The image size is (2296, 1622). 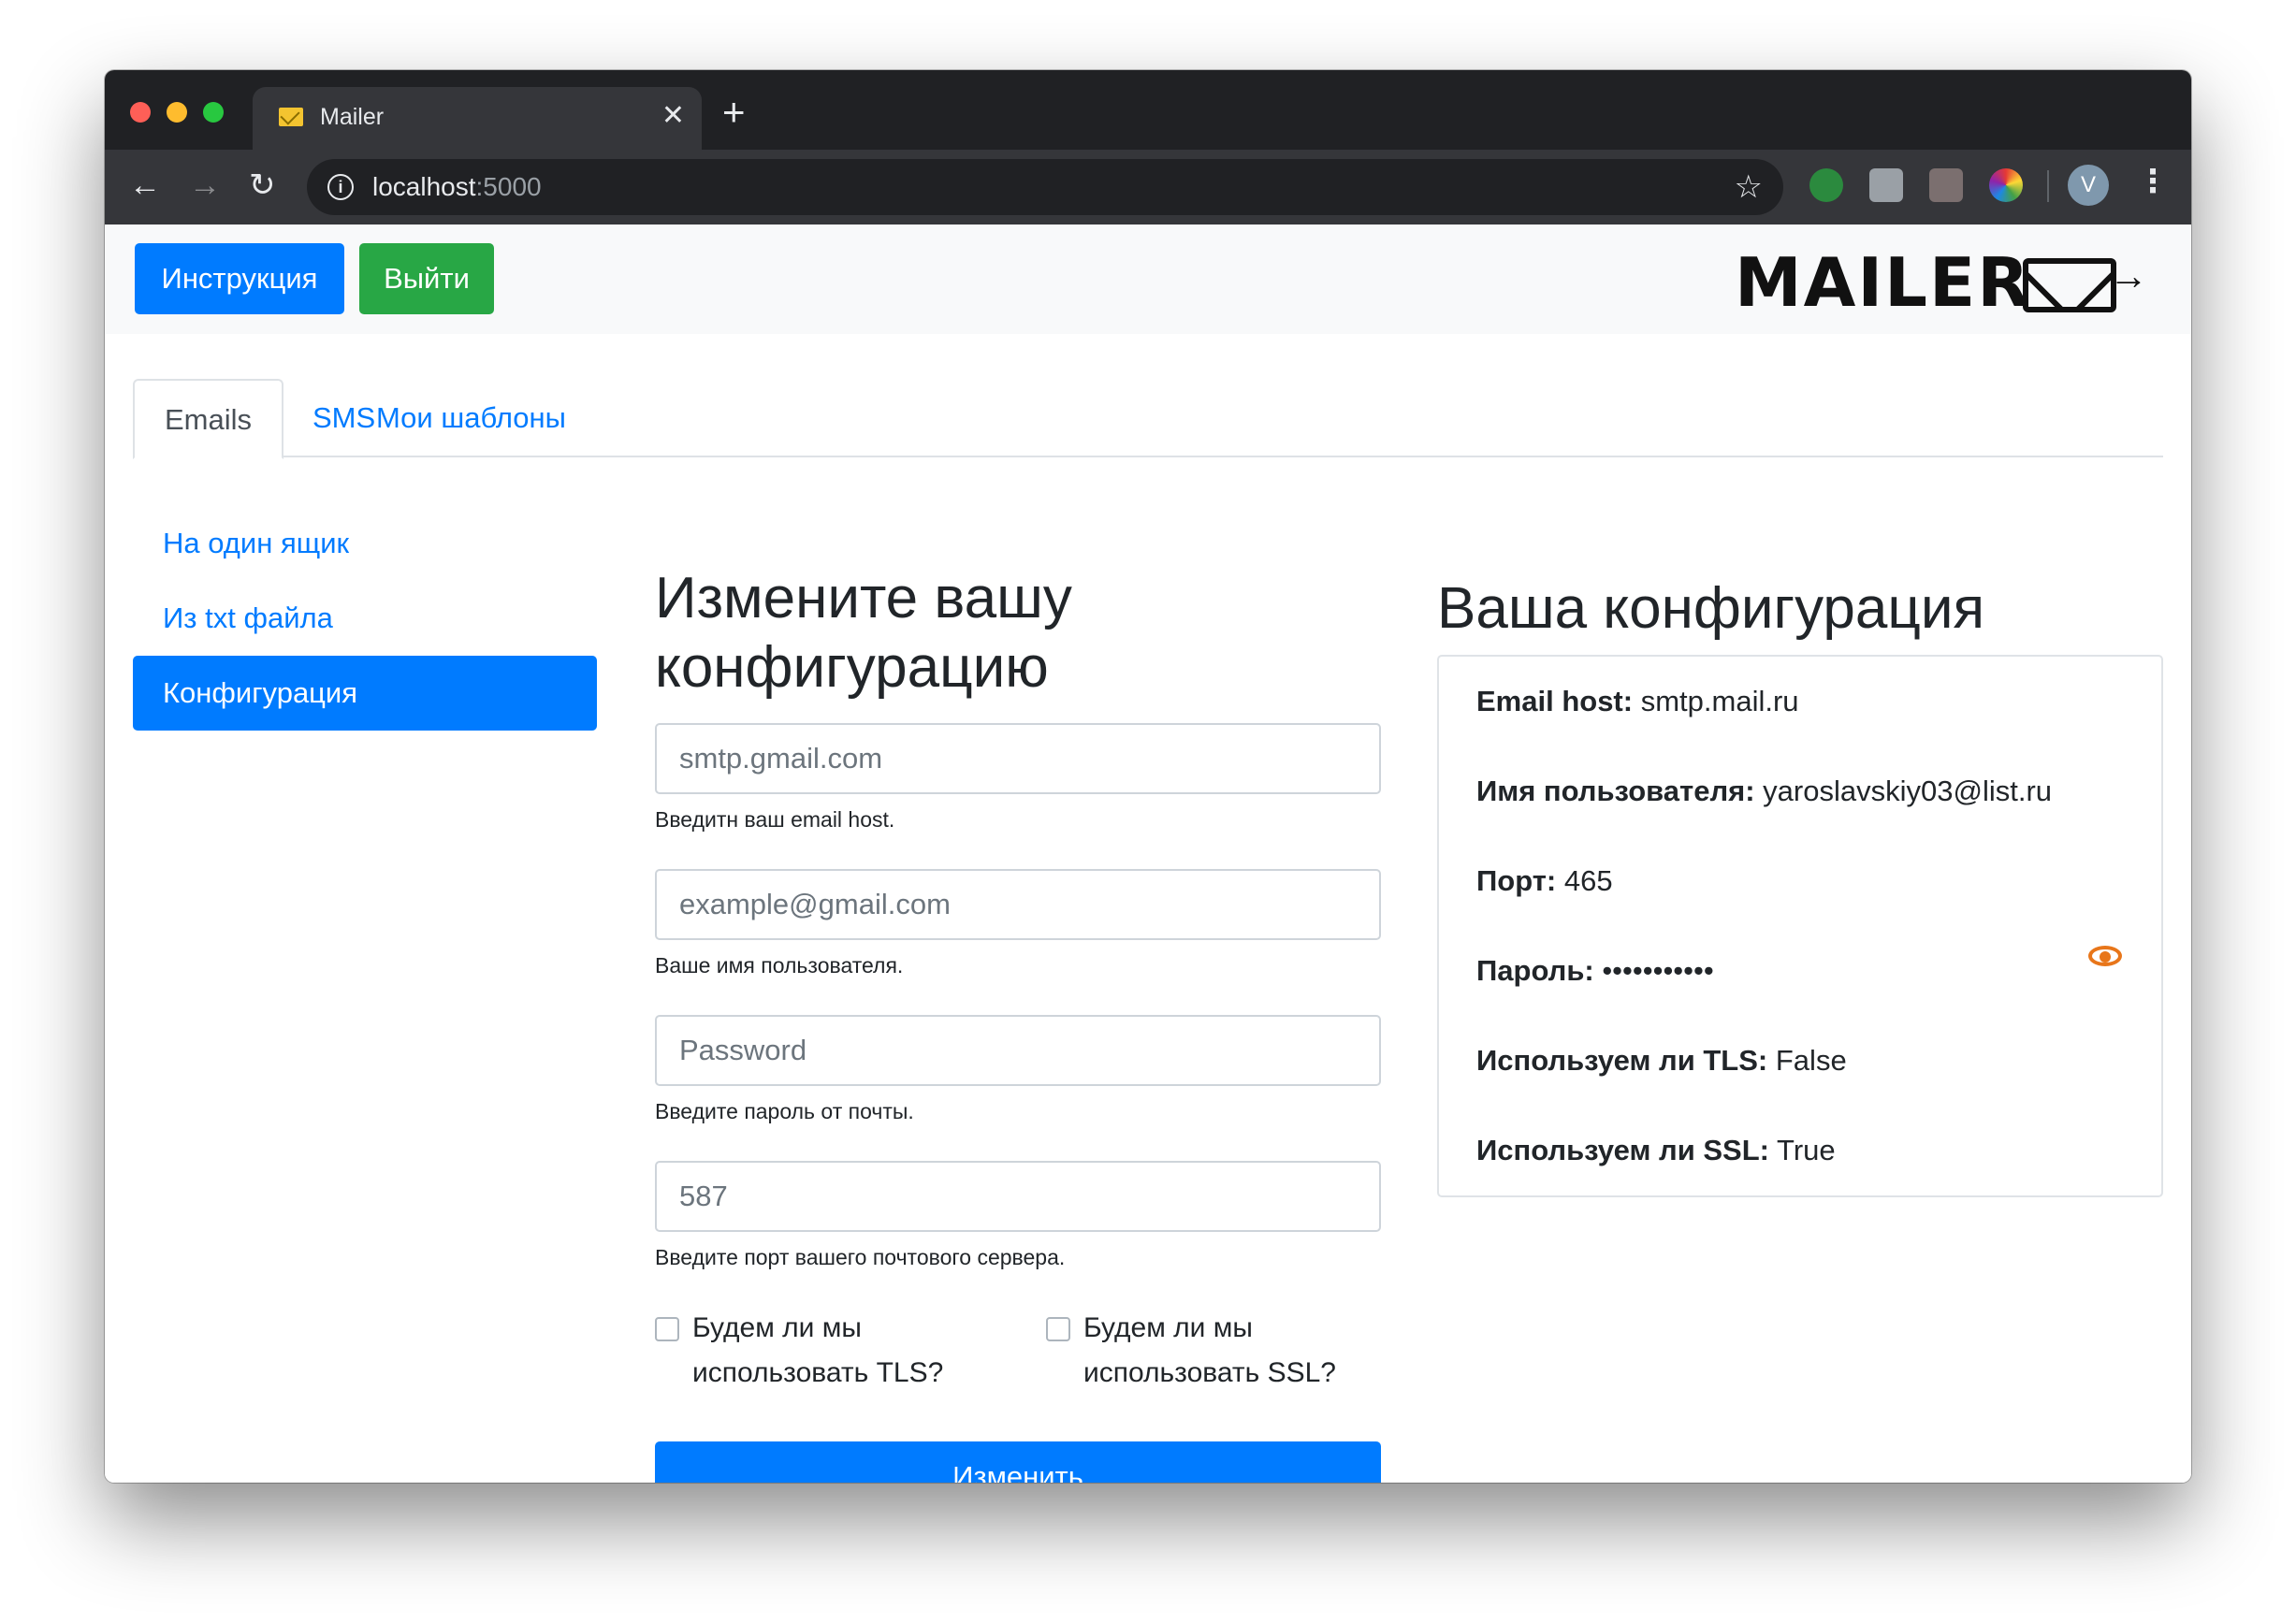 I want to click on config-ssl-row: Используем ли SSL: True, so click(x=1656, y=1151).